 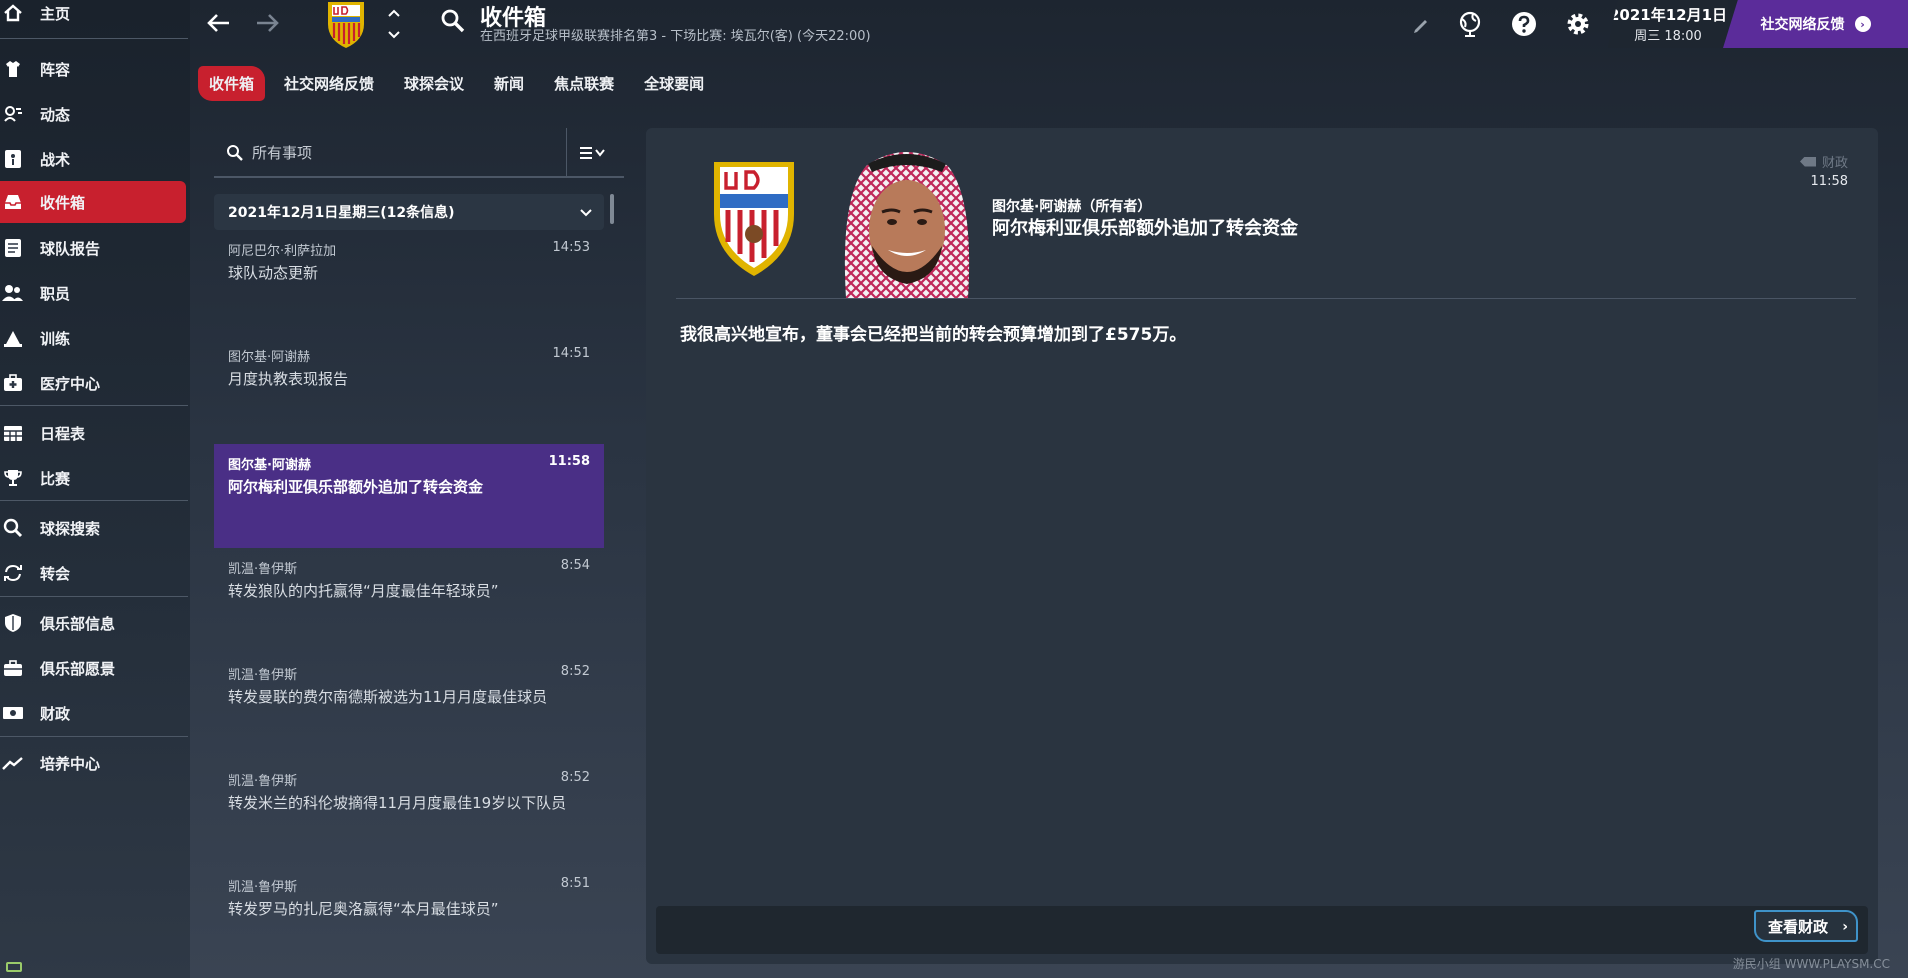 I want to click on sidebar-item-development: 培养中心, so click(x=93, y=763).